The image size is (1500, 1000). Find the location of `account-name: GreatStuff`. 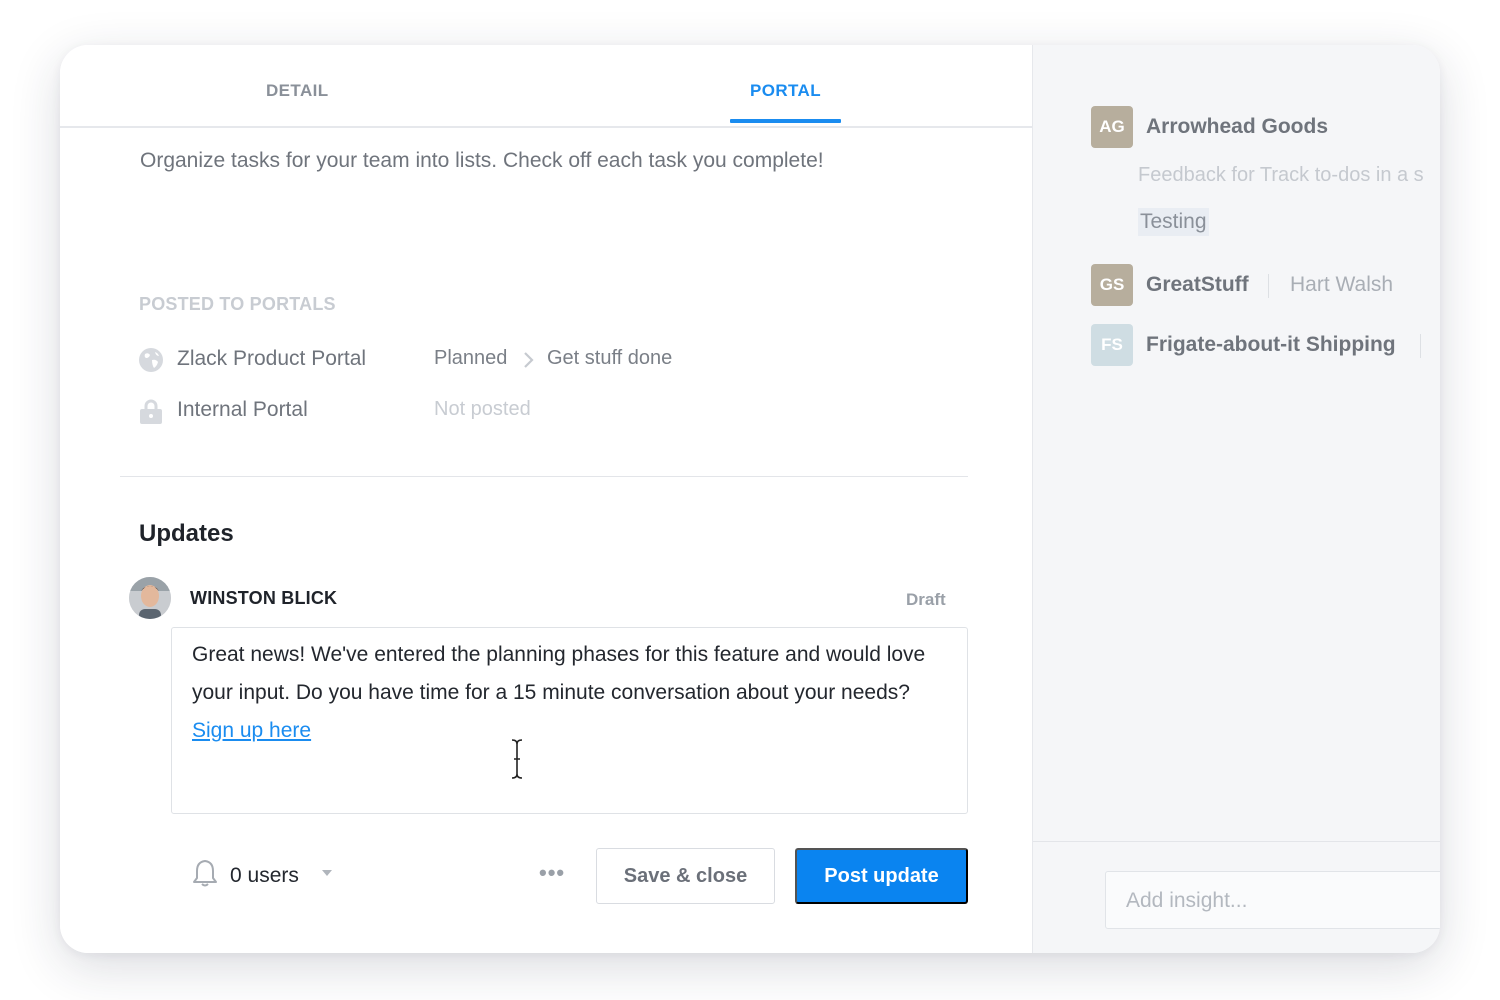

account-name: GreatStuff is located at coordinates (1197, 284).